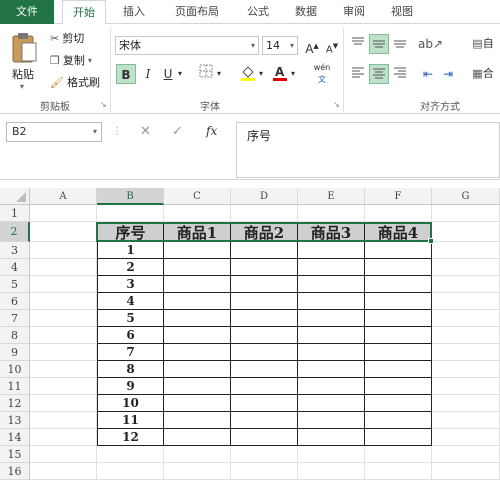  What do you see at coordinates (130, 471) in the screenshot?
I see `cell-b16` at bounding box center [130, 471].